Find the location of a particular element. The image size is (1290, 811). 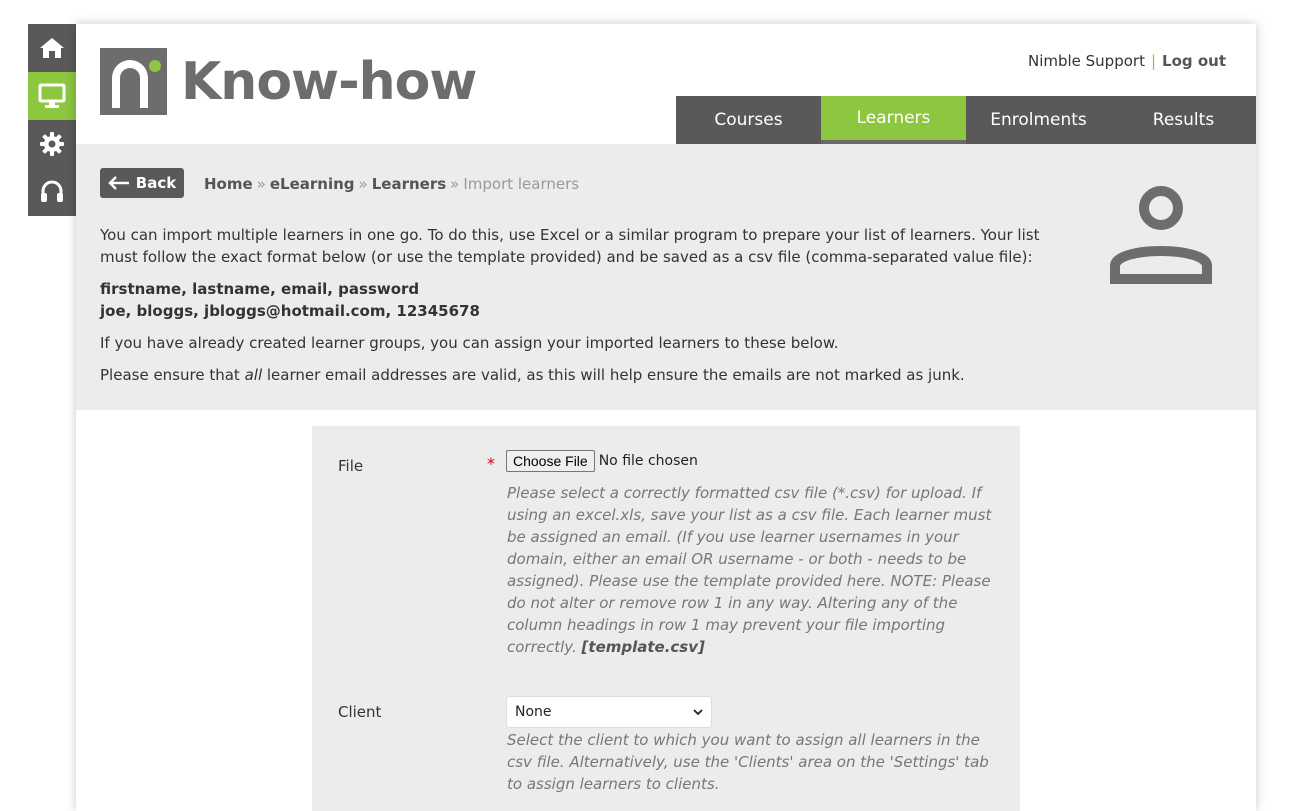

choose-file-button: Choose File is located at coordinates (550, 461).